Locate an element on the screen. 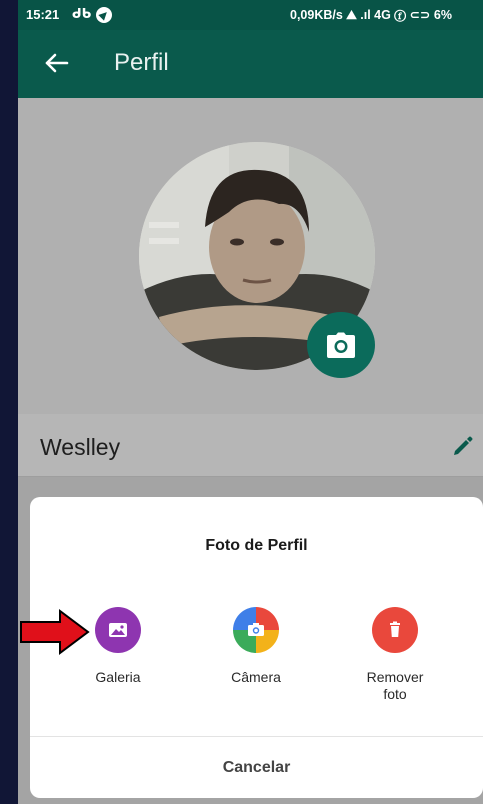 The height and width of the screenshot is (804, 483). change-photo-button is located at coordinates (341, 345).